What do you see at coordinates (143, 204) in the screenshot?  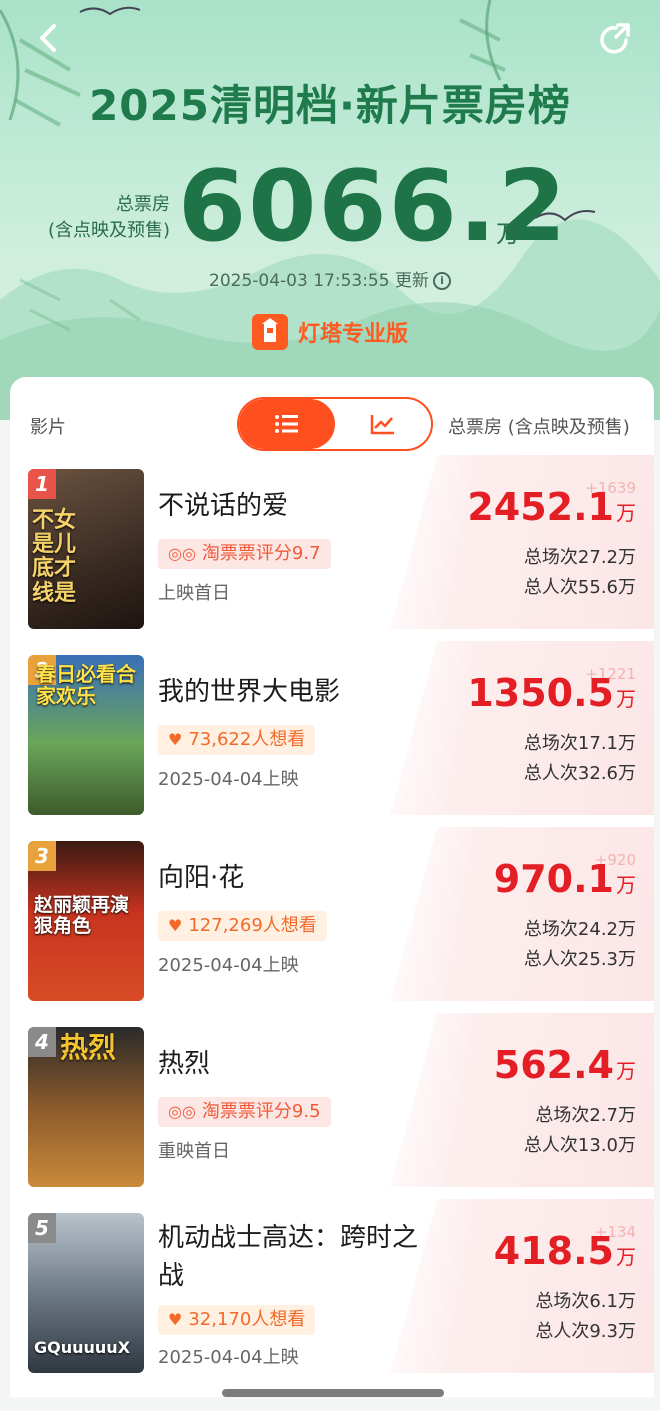 I see `total-box-label-line1: 总票房` at bounding box center [143, 204].